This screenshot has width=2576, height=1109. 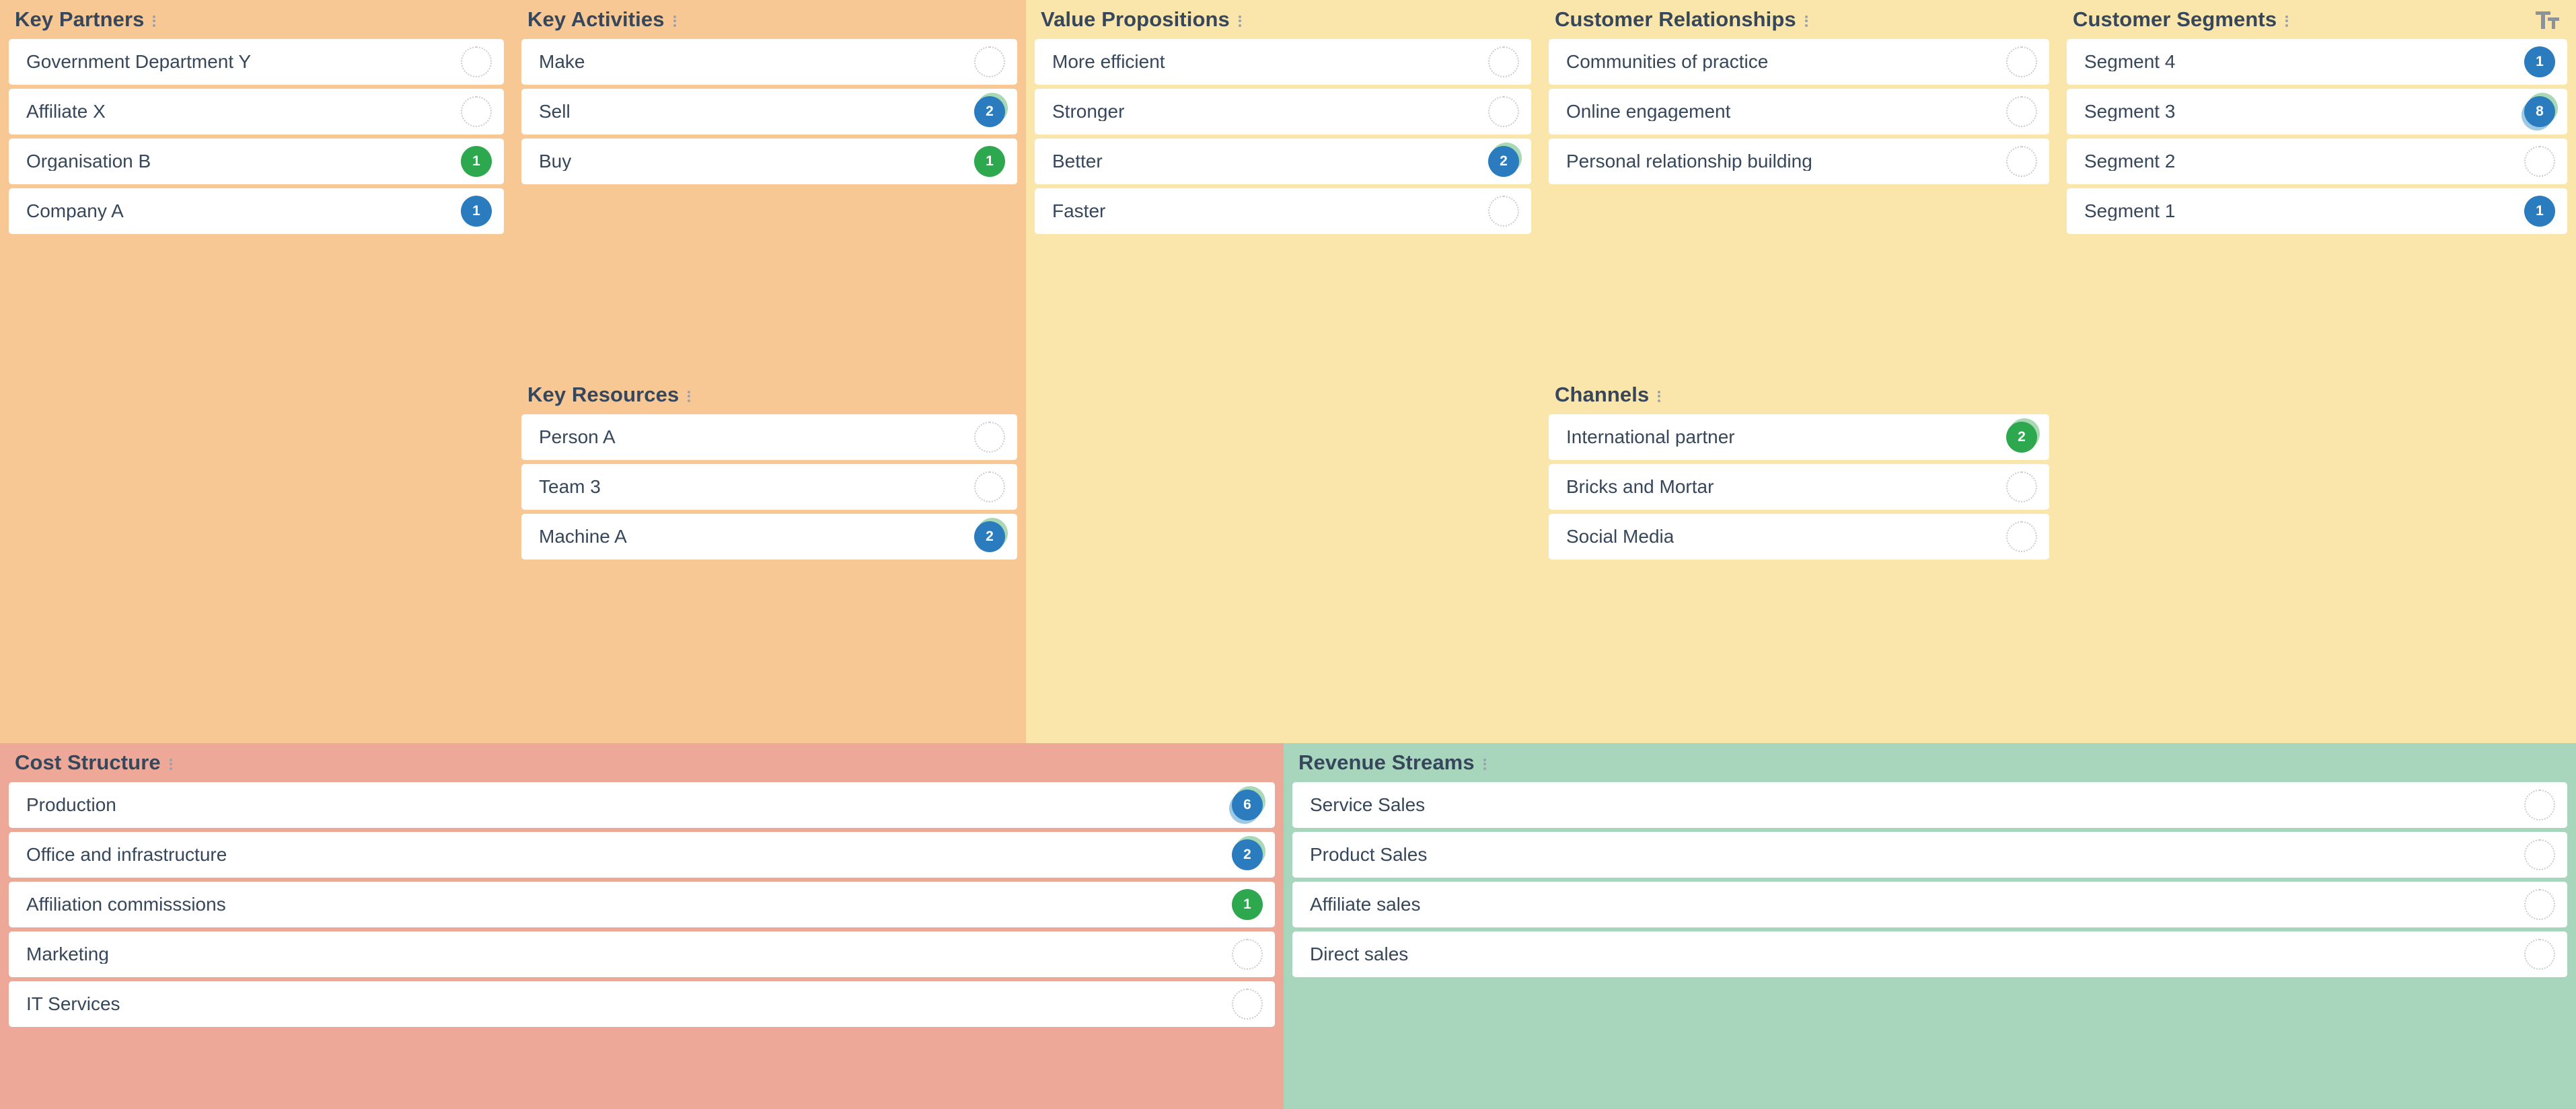 What do you see at coordinates (1620, 537) in the screenshot?
I see `card-label: Social Media` at bounding box center [1620, 537].